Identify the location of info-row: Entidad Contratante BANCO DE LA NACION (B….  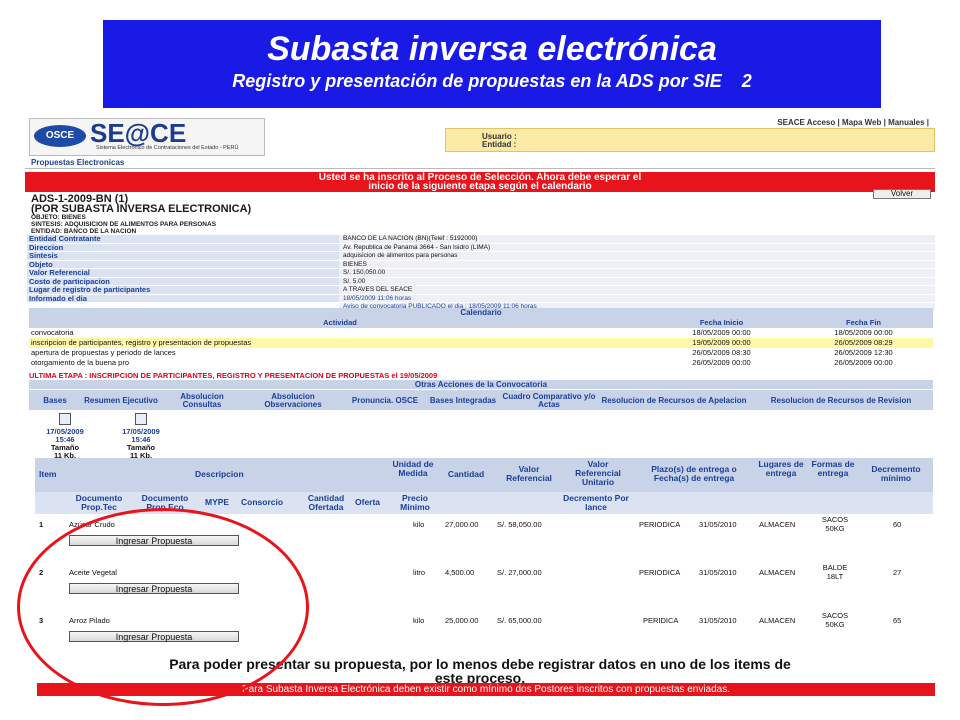
(481, 239).